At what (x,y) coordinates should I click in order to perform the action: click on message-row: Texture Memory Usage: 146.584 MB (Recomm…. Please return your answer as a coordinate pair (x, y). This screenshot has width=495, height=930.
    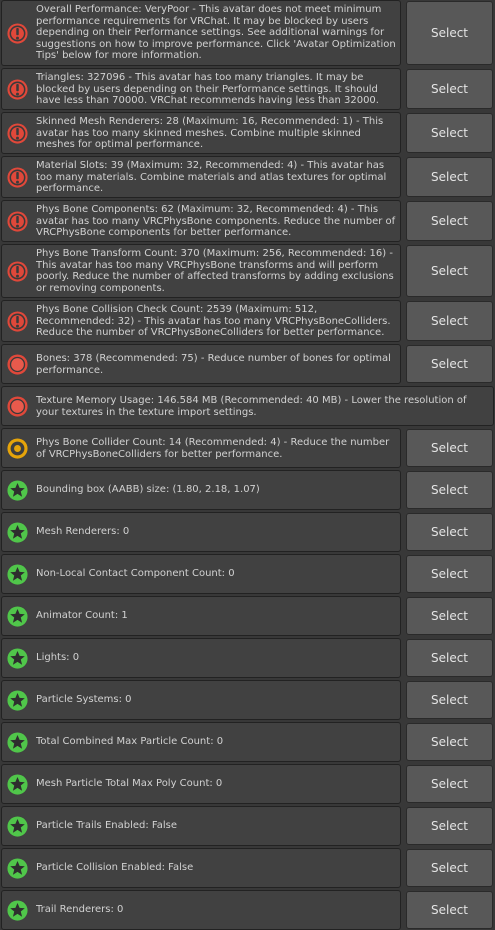
    Looking at the image, I should click on (247, 406).